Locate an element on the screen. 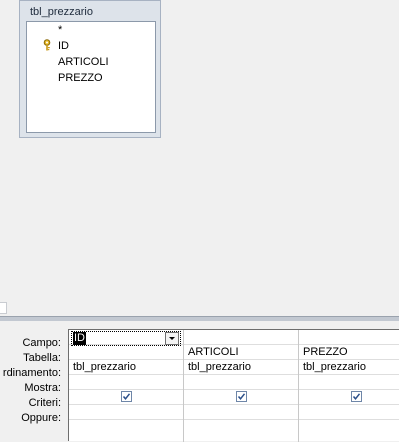 This screenshot has height=442, width=399. row-label-campo: Campo: is located at coordinates (41, 343).